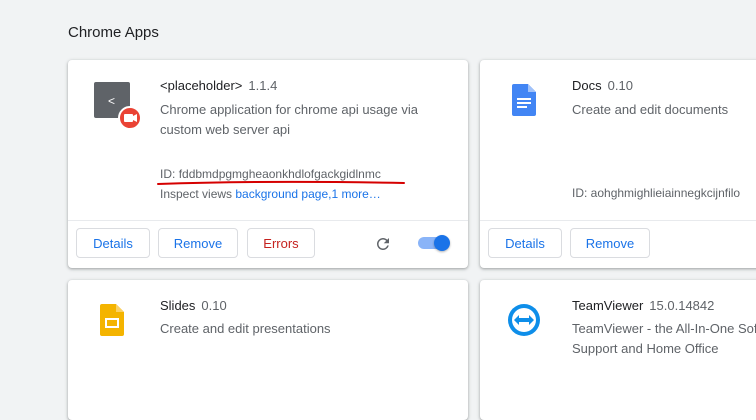  I want to click on app-version: 1.1.4, so click(263, 85).